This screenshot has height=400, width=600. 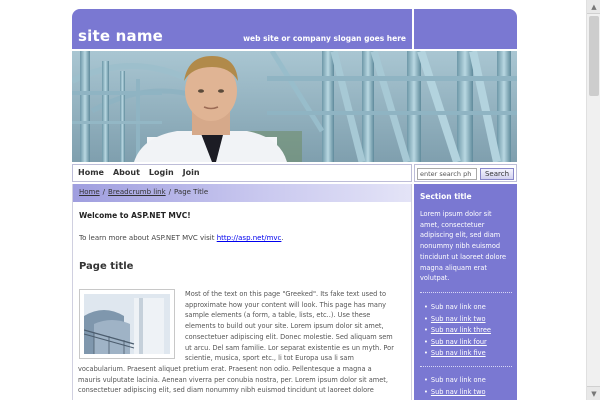 I want to click on intro-period: ., so click(x=282, y=238).